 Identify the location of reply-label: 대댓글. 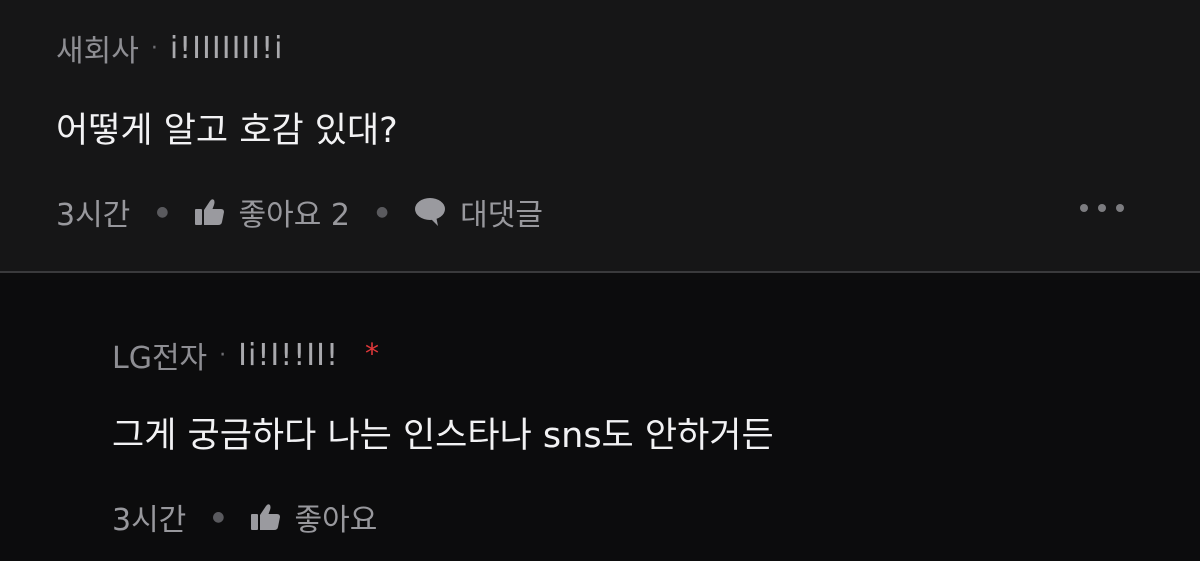
(501, 215).